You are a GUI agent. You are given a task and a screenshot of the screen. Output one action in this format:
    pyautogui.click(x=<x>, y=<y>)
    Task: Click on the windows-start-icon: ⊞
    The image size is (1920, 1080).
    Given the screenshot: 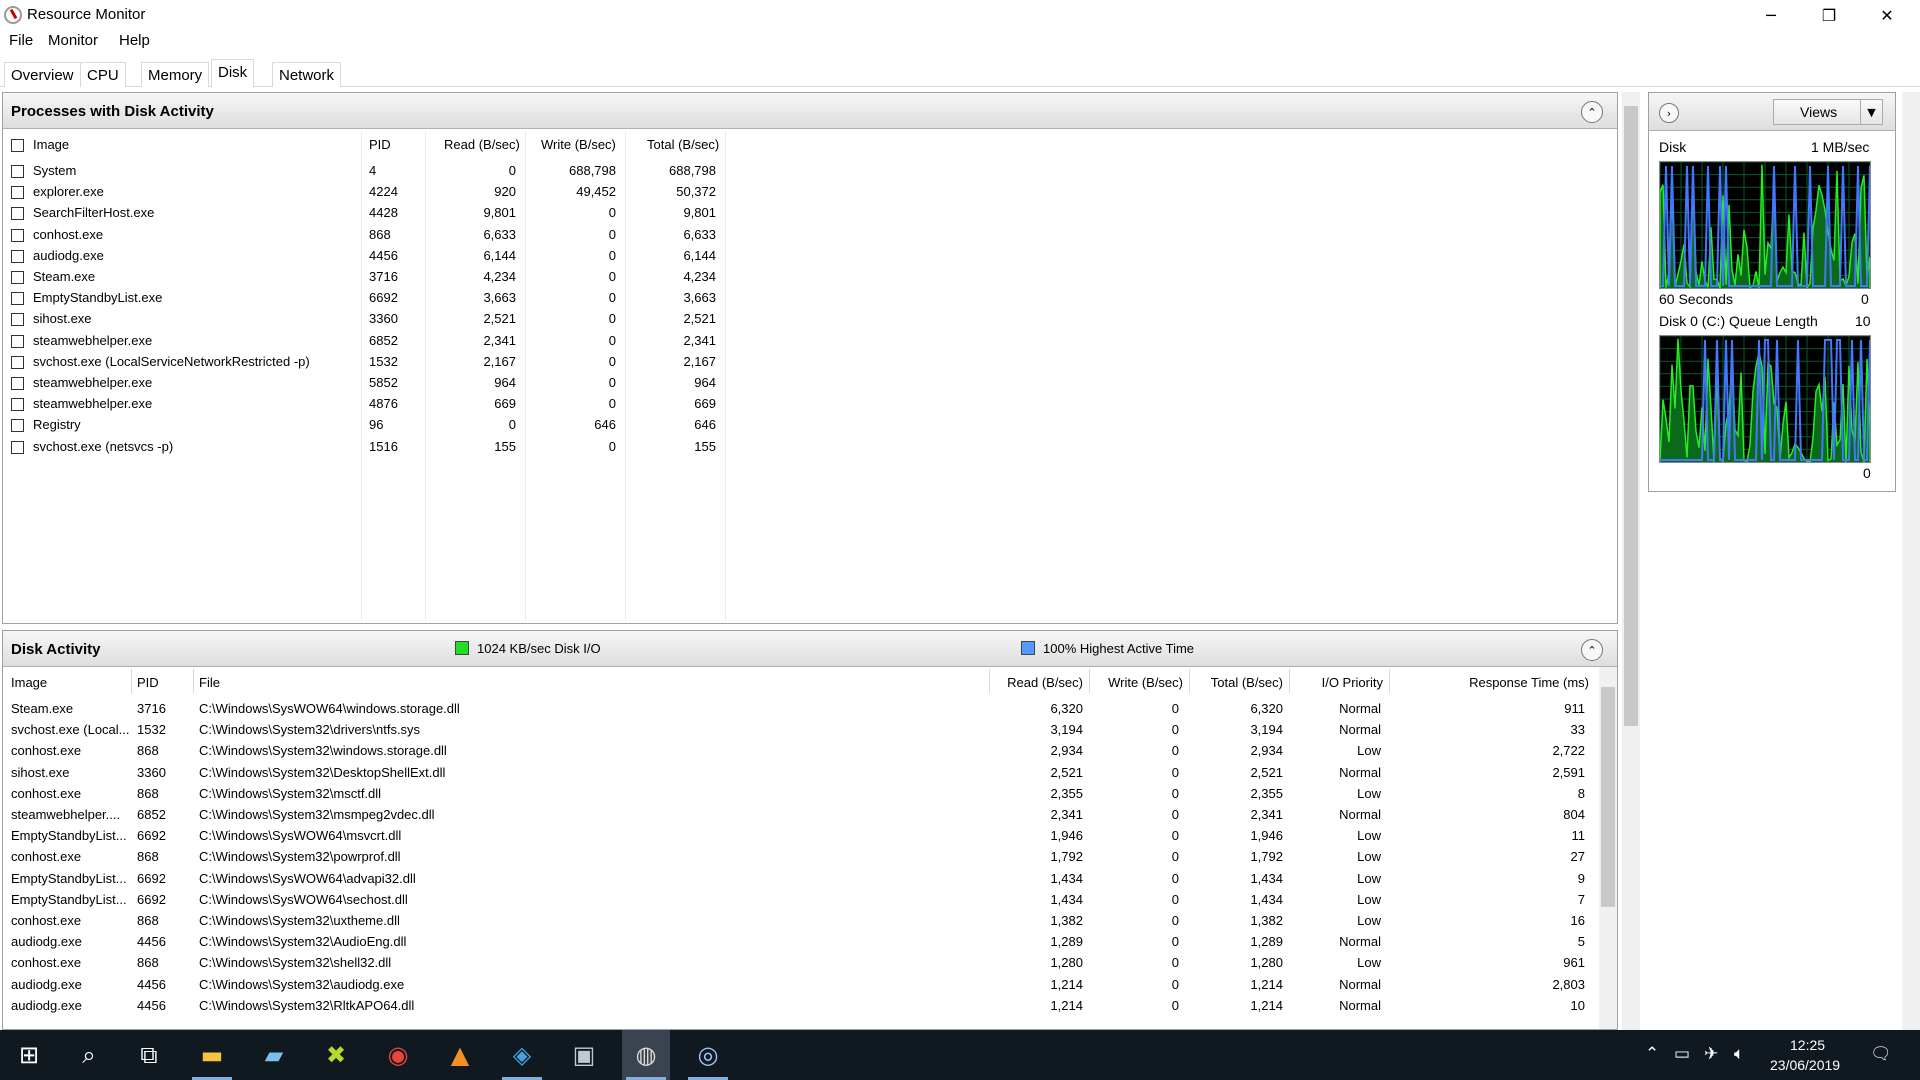 What is the action you would take?
    pyautogui.click(x=29, y=1055)
    